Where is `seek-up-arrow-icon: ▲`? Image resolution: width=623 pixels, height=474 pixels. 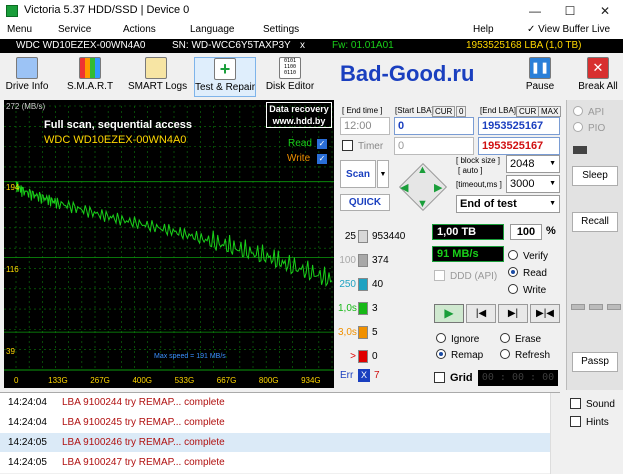
seek-up-arrow-icon: ▲ is located at coordinates (422, 170).